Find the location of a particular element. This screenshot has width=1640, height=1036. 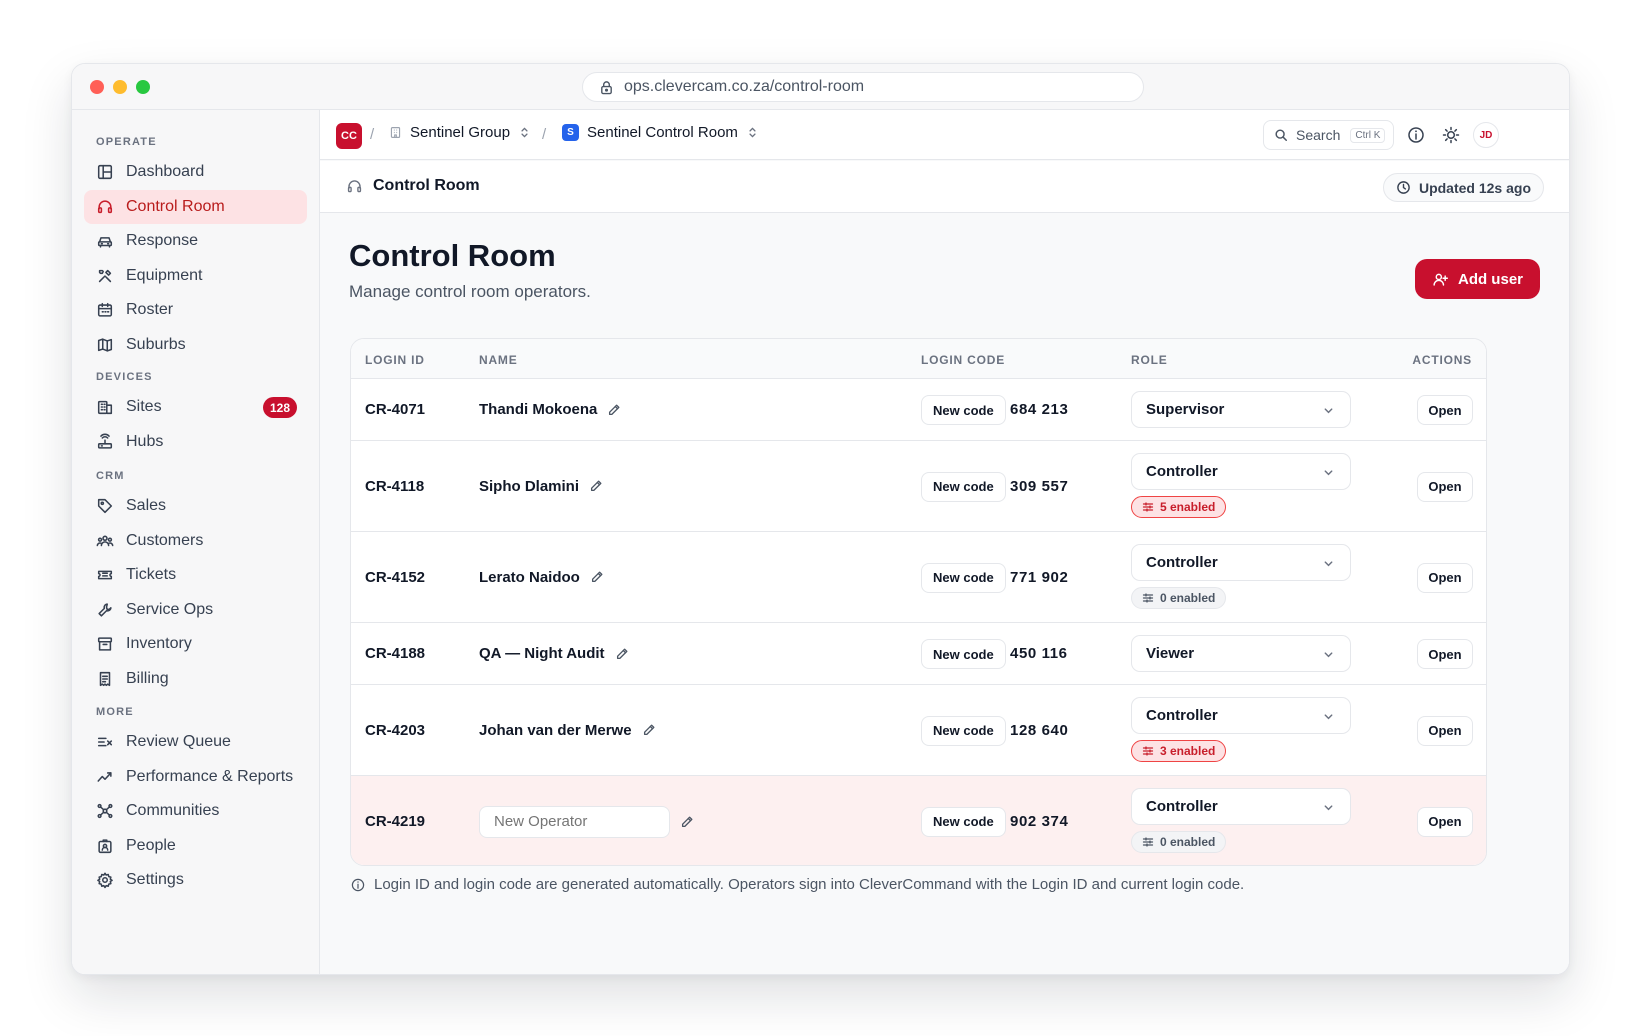

sidebar-item-communities: Communities is located at coordinates (195, 811).